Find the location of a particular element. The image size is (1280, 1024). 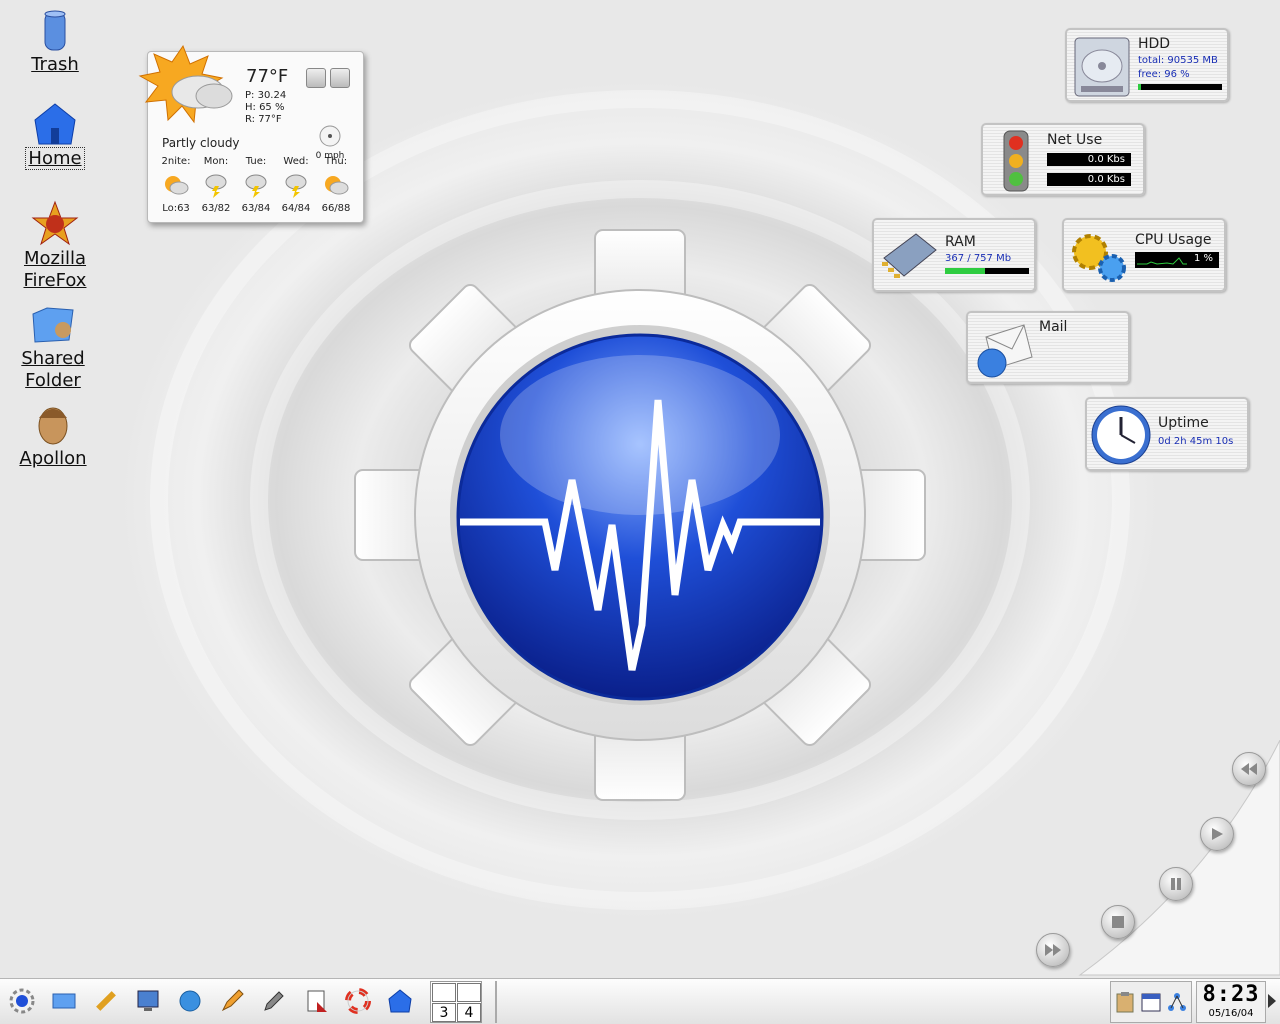

forecast-day: 2nite: Lo:63 is located at coordinates (176, 185).